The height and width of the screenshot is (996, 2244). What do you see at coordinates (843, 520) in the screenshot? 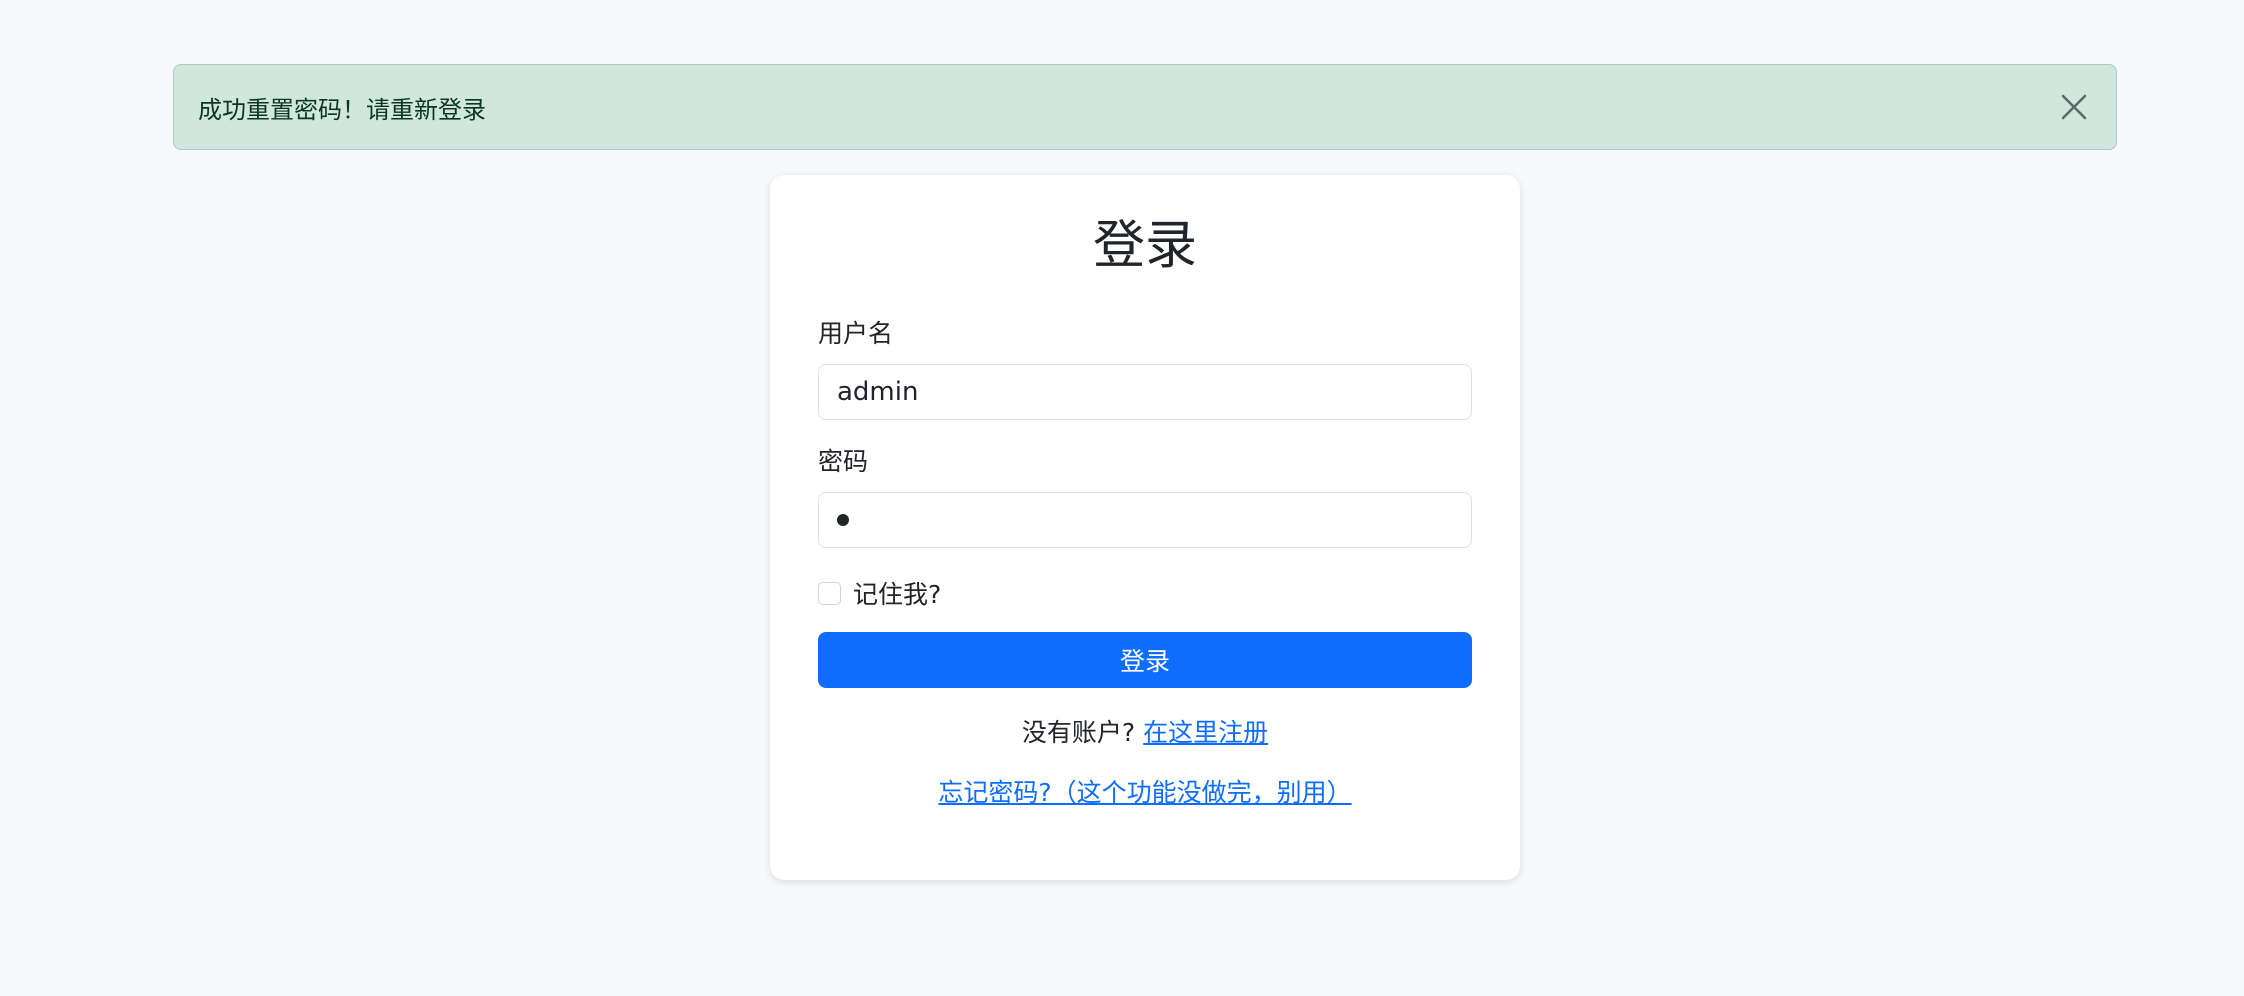
I see `password-mask-dot` at bounding box center [843, 520].